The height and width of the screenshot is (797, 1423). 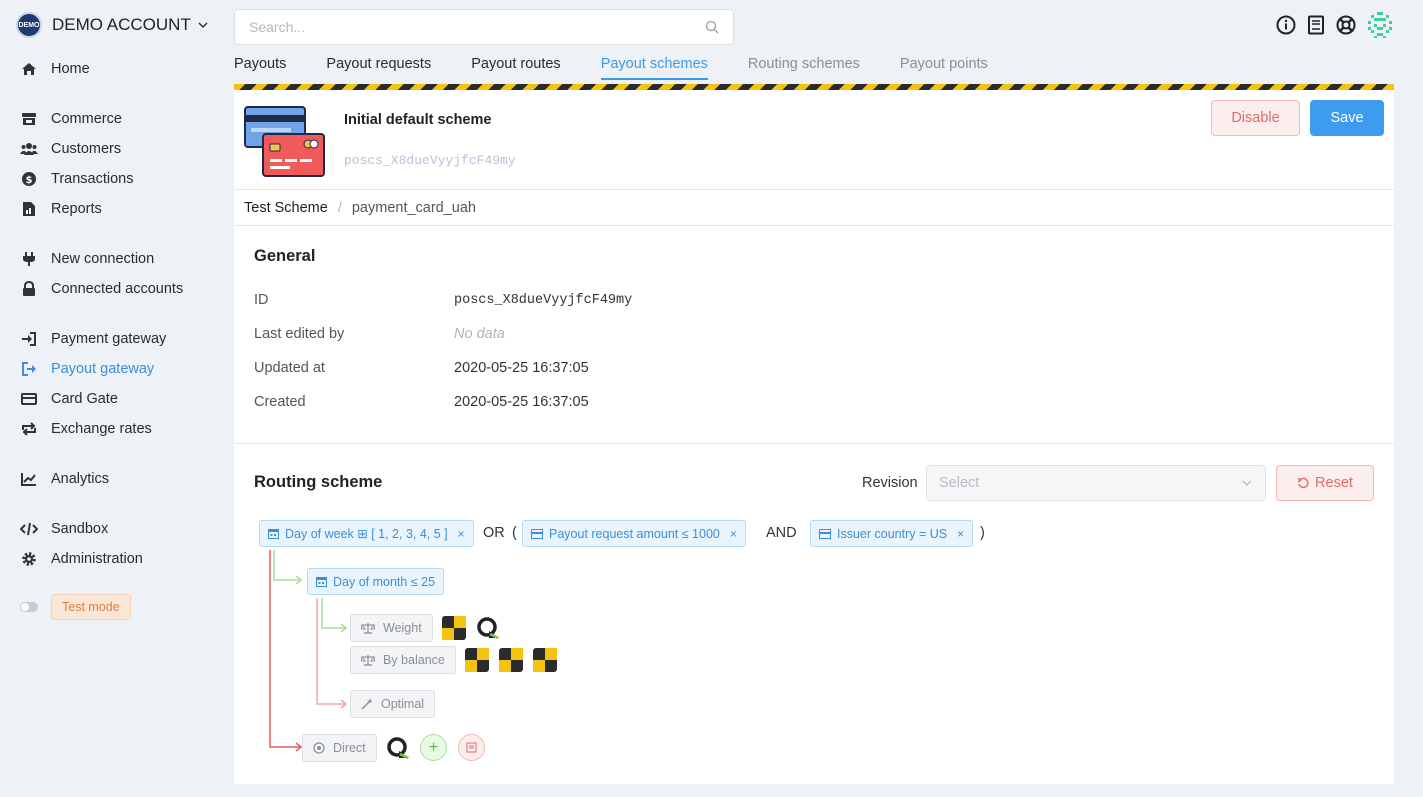 What do you see at coordinates (117, 289) in the screenshot?
I see `sidebar-item-label: Connected accounts` at bounding box center [117, 289].